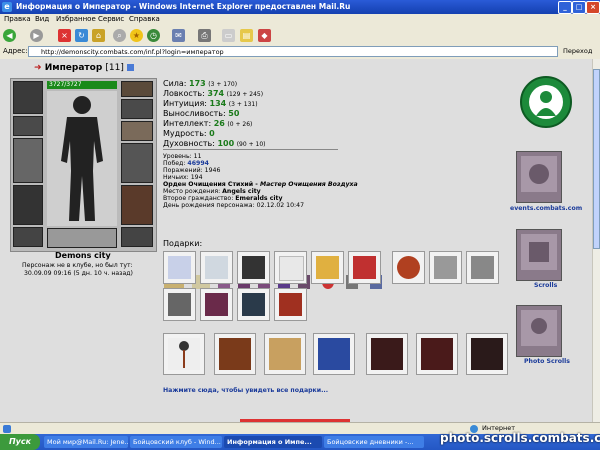 This screenshot has height=450, width=600. What do you see at coordinates (153, 35) in the screenshot?
I see `history-icon: ◷` at bounding box center [153, 35].